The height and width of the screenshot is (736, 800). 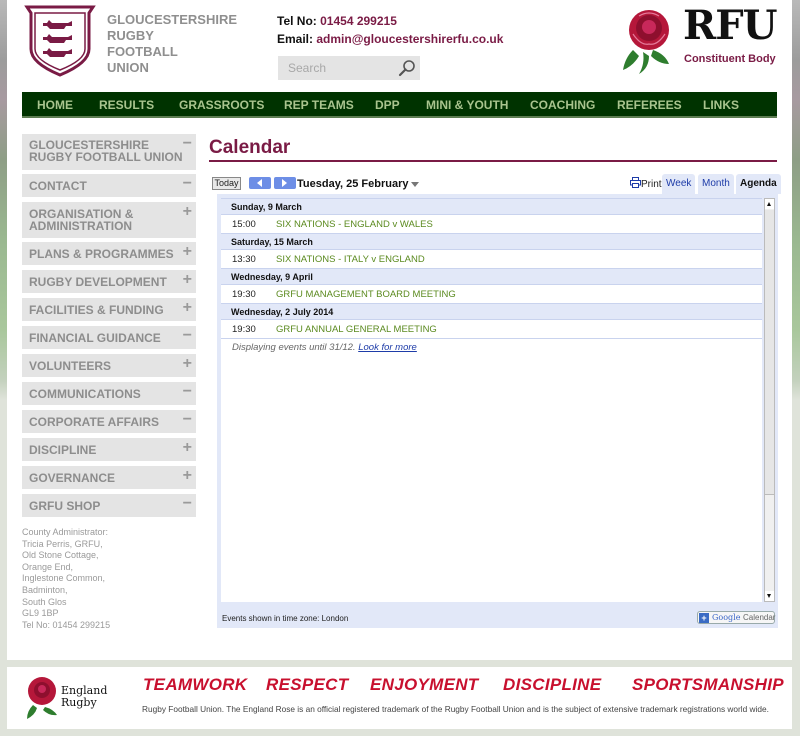 What do you see at coordinates (109, 253) in the screenshot?
I see `sidebar-item-plans: PLANS & PROGRAMMES +` at bounding box center [109, 253].